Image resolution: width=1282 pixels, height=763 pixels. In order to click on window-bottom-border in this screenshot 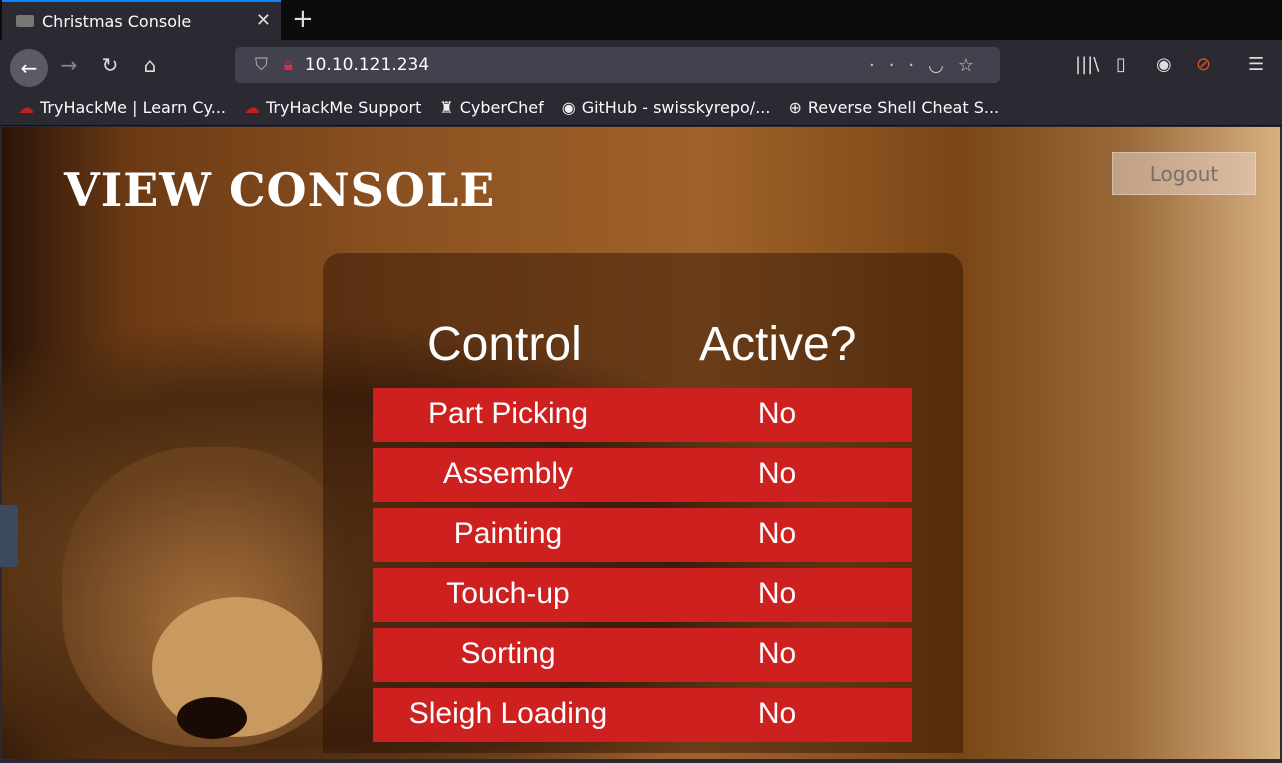, I will do `click(641, 761)`.